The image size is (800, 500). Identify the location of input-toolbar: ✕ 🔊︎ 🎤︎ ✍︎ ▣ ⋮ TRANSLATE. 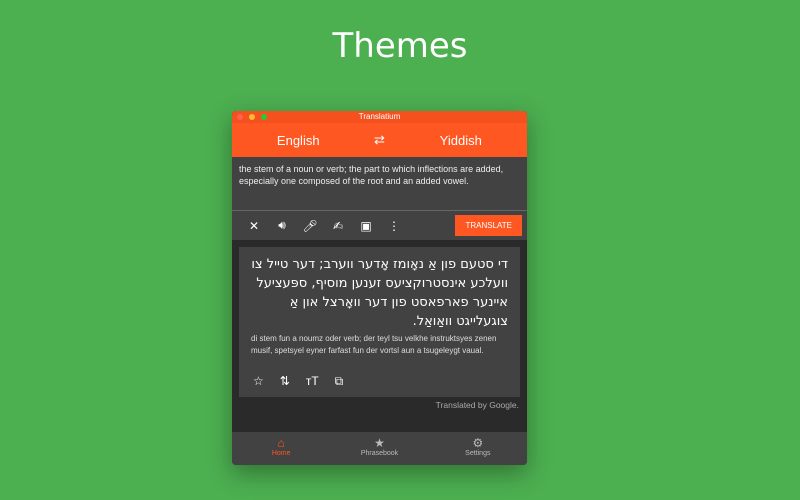
(379, 225).